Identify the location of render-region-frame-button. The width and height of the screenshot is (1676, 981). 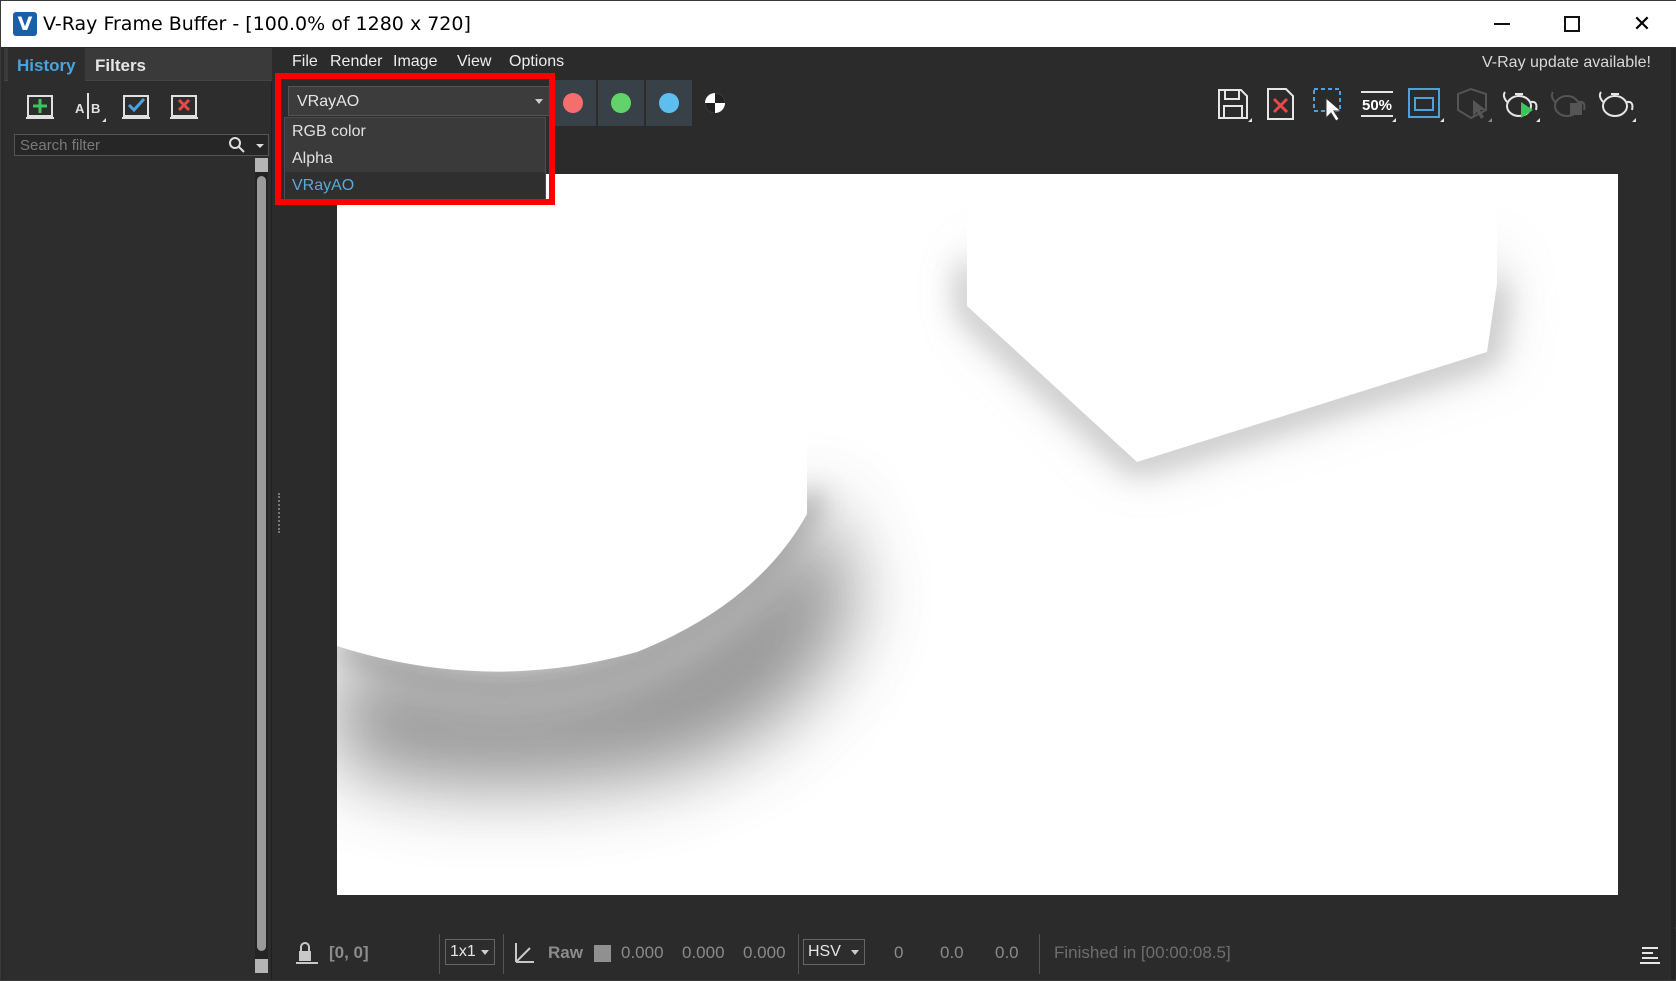
(1425, 104).